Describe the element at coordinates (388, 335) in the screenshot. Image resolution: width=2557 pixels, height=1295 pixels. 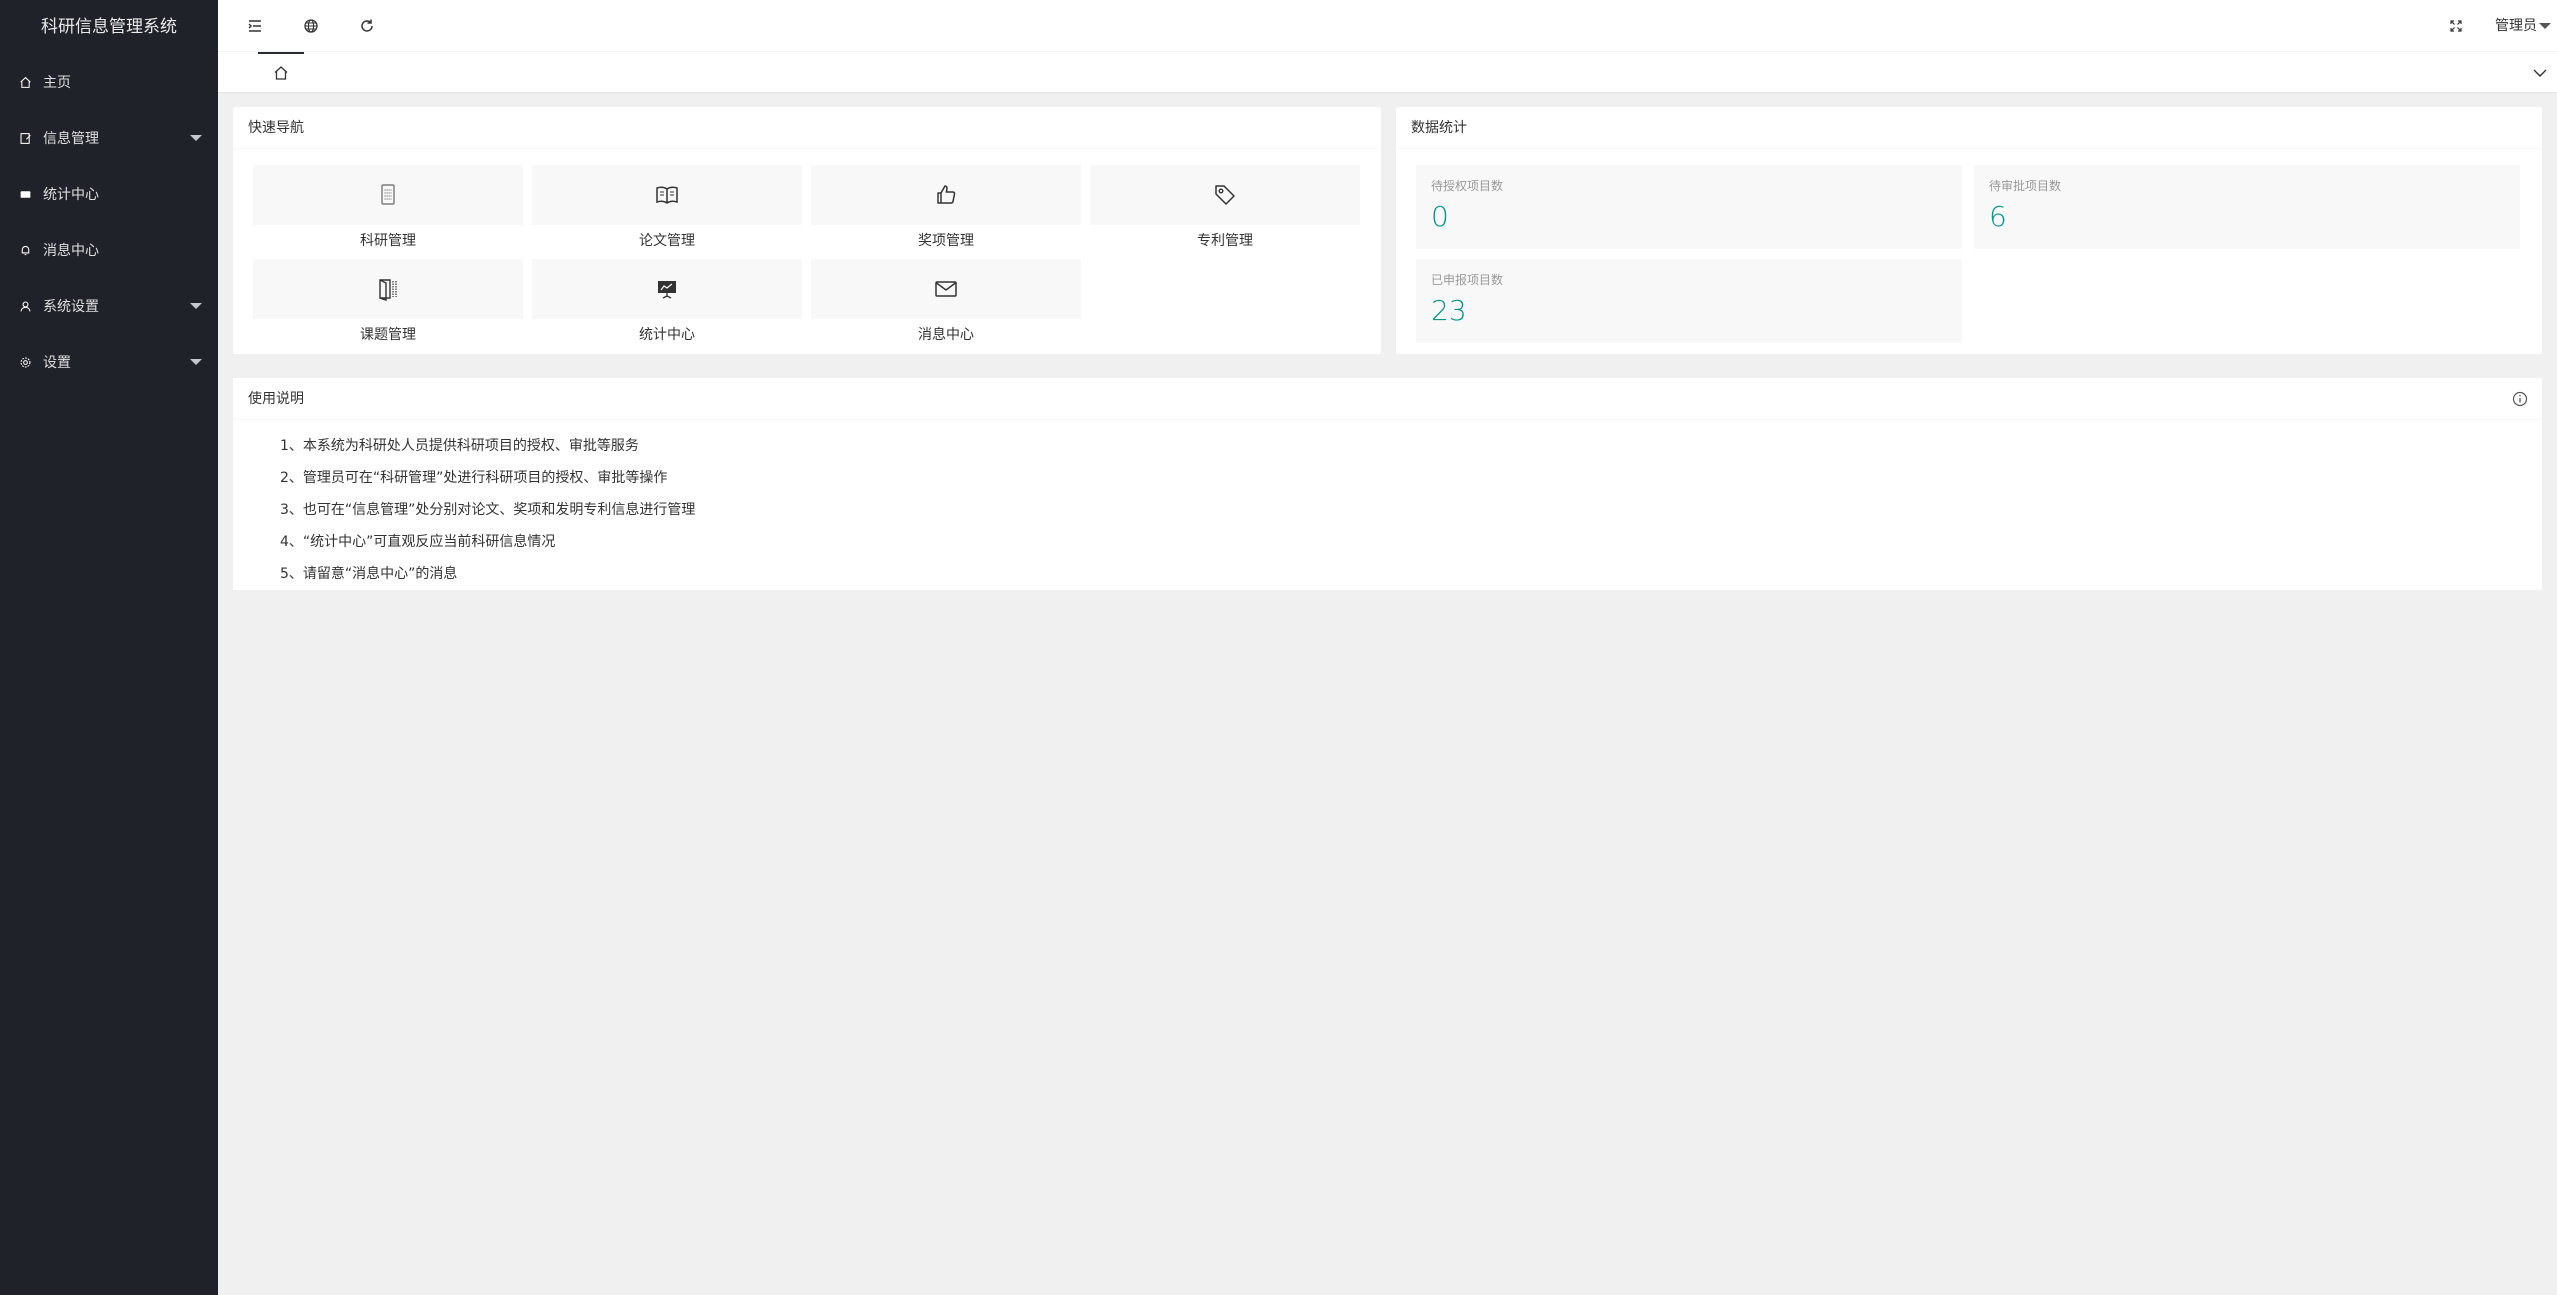
I see `shortcut-label: 课题管理` at that location.